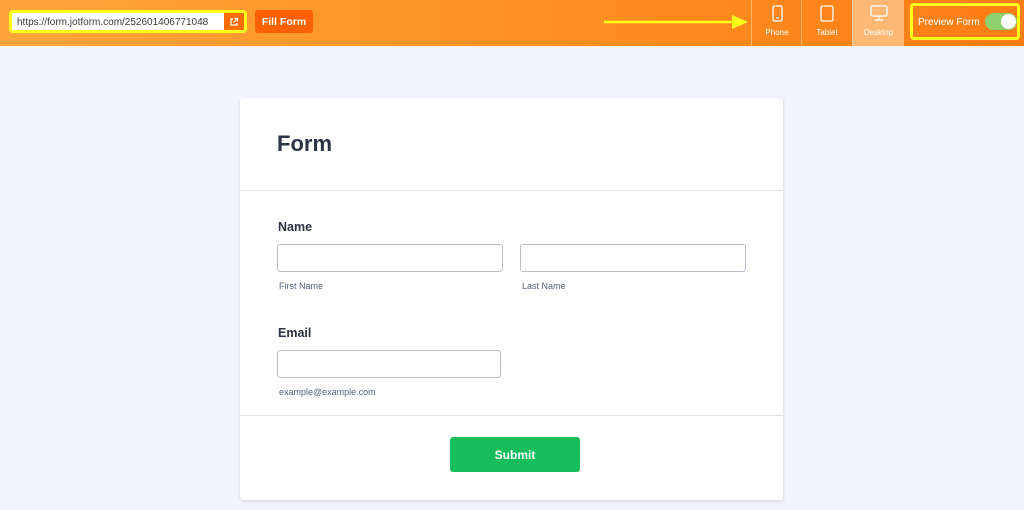  I want to click on device-tablet-label: Tablet, so click(827, 32).